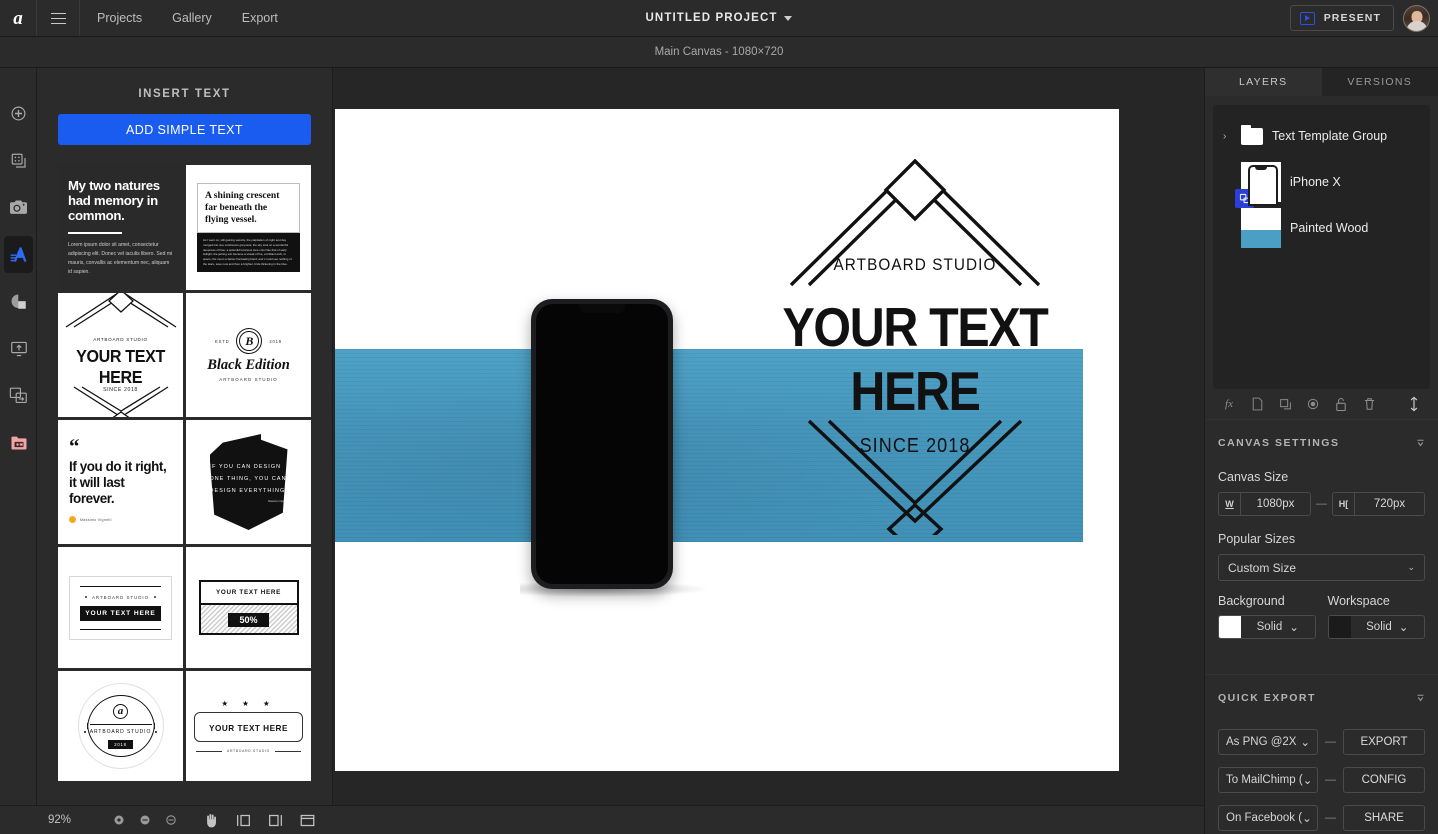  Describe the element at coordinates (120, 366) in the screenshot. I see `template-heading: YOUR TEXT HERE` at that location.